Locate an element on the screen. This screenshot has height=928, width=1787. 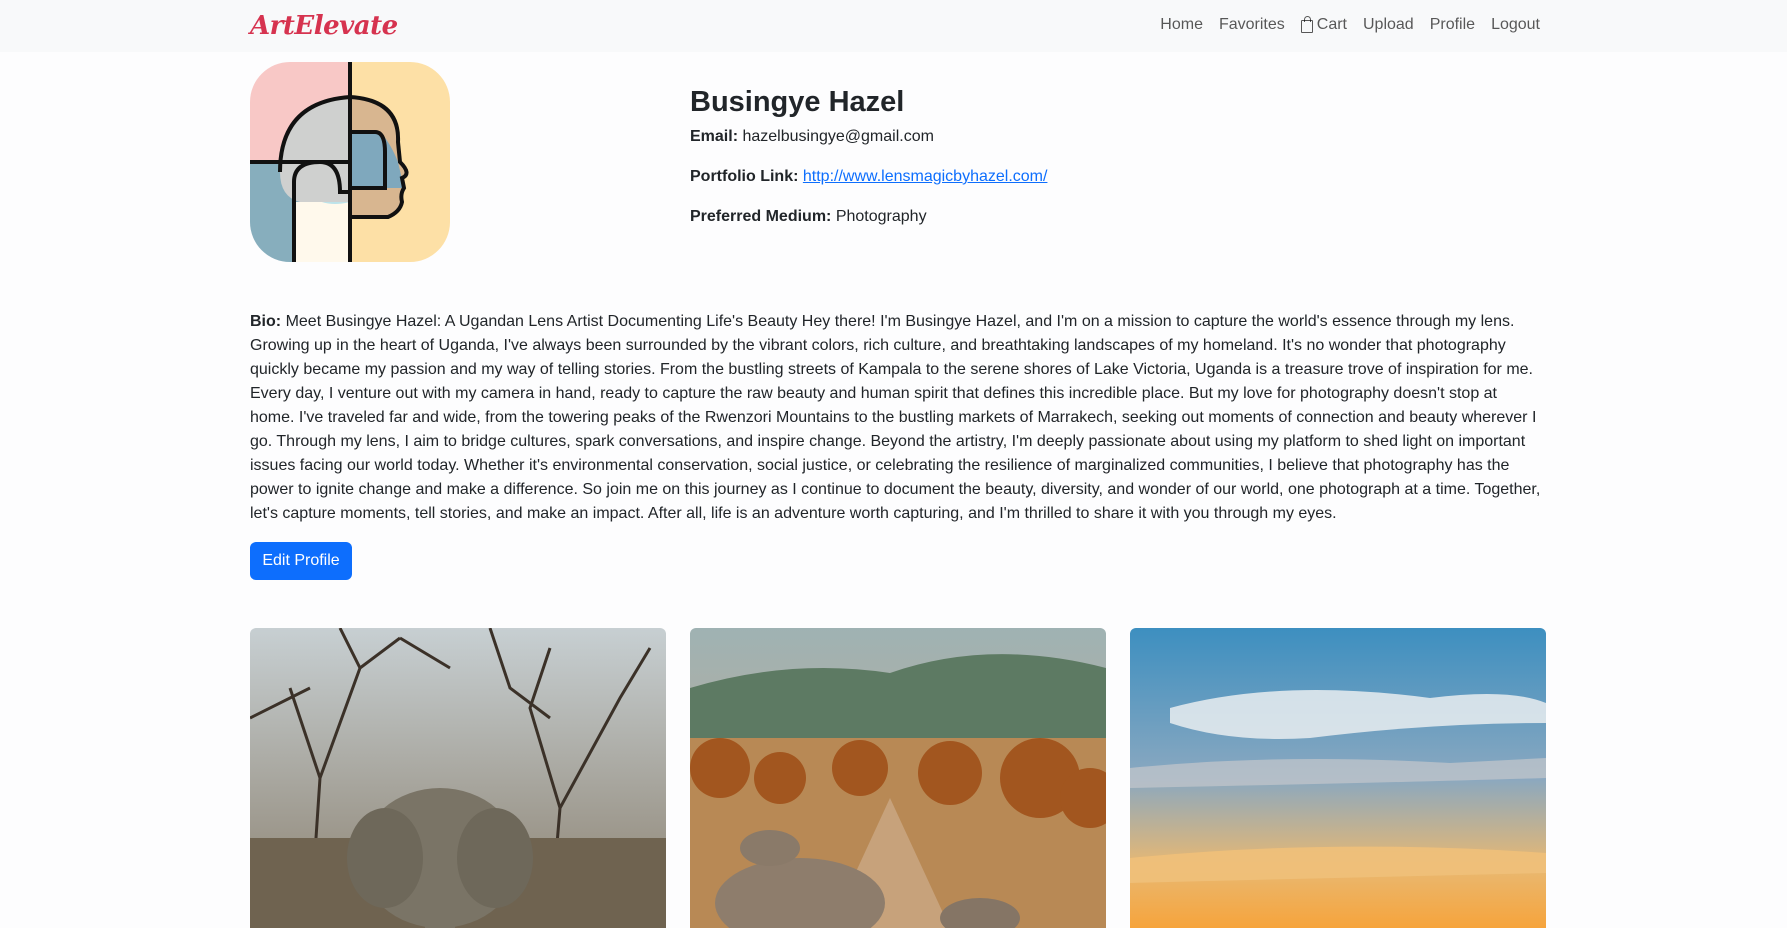
artwork-card-rhino is located at coordinates (898, 778).